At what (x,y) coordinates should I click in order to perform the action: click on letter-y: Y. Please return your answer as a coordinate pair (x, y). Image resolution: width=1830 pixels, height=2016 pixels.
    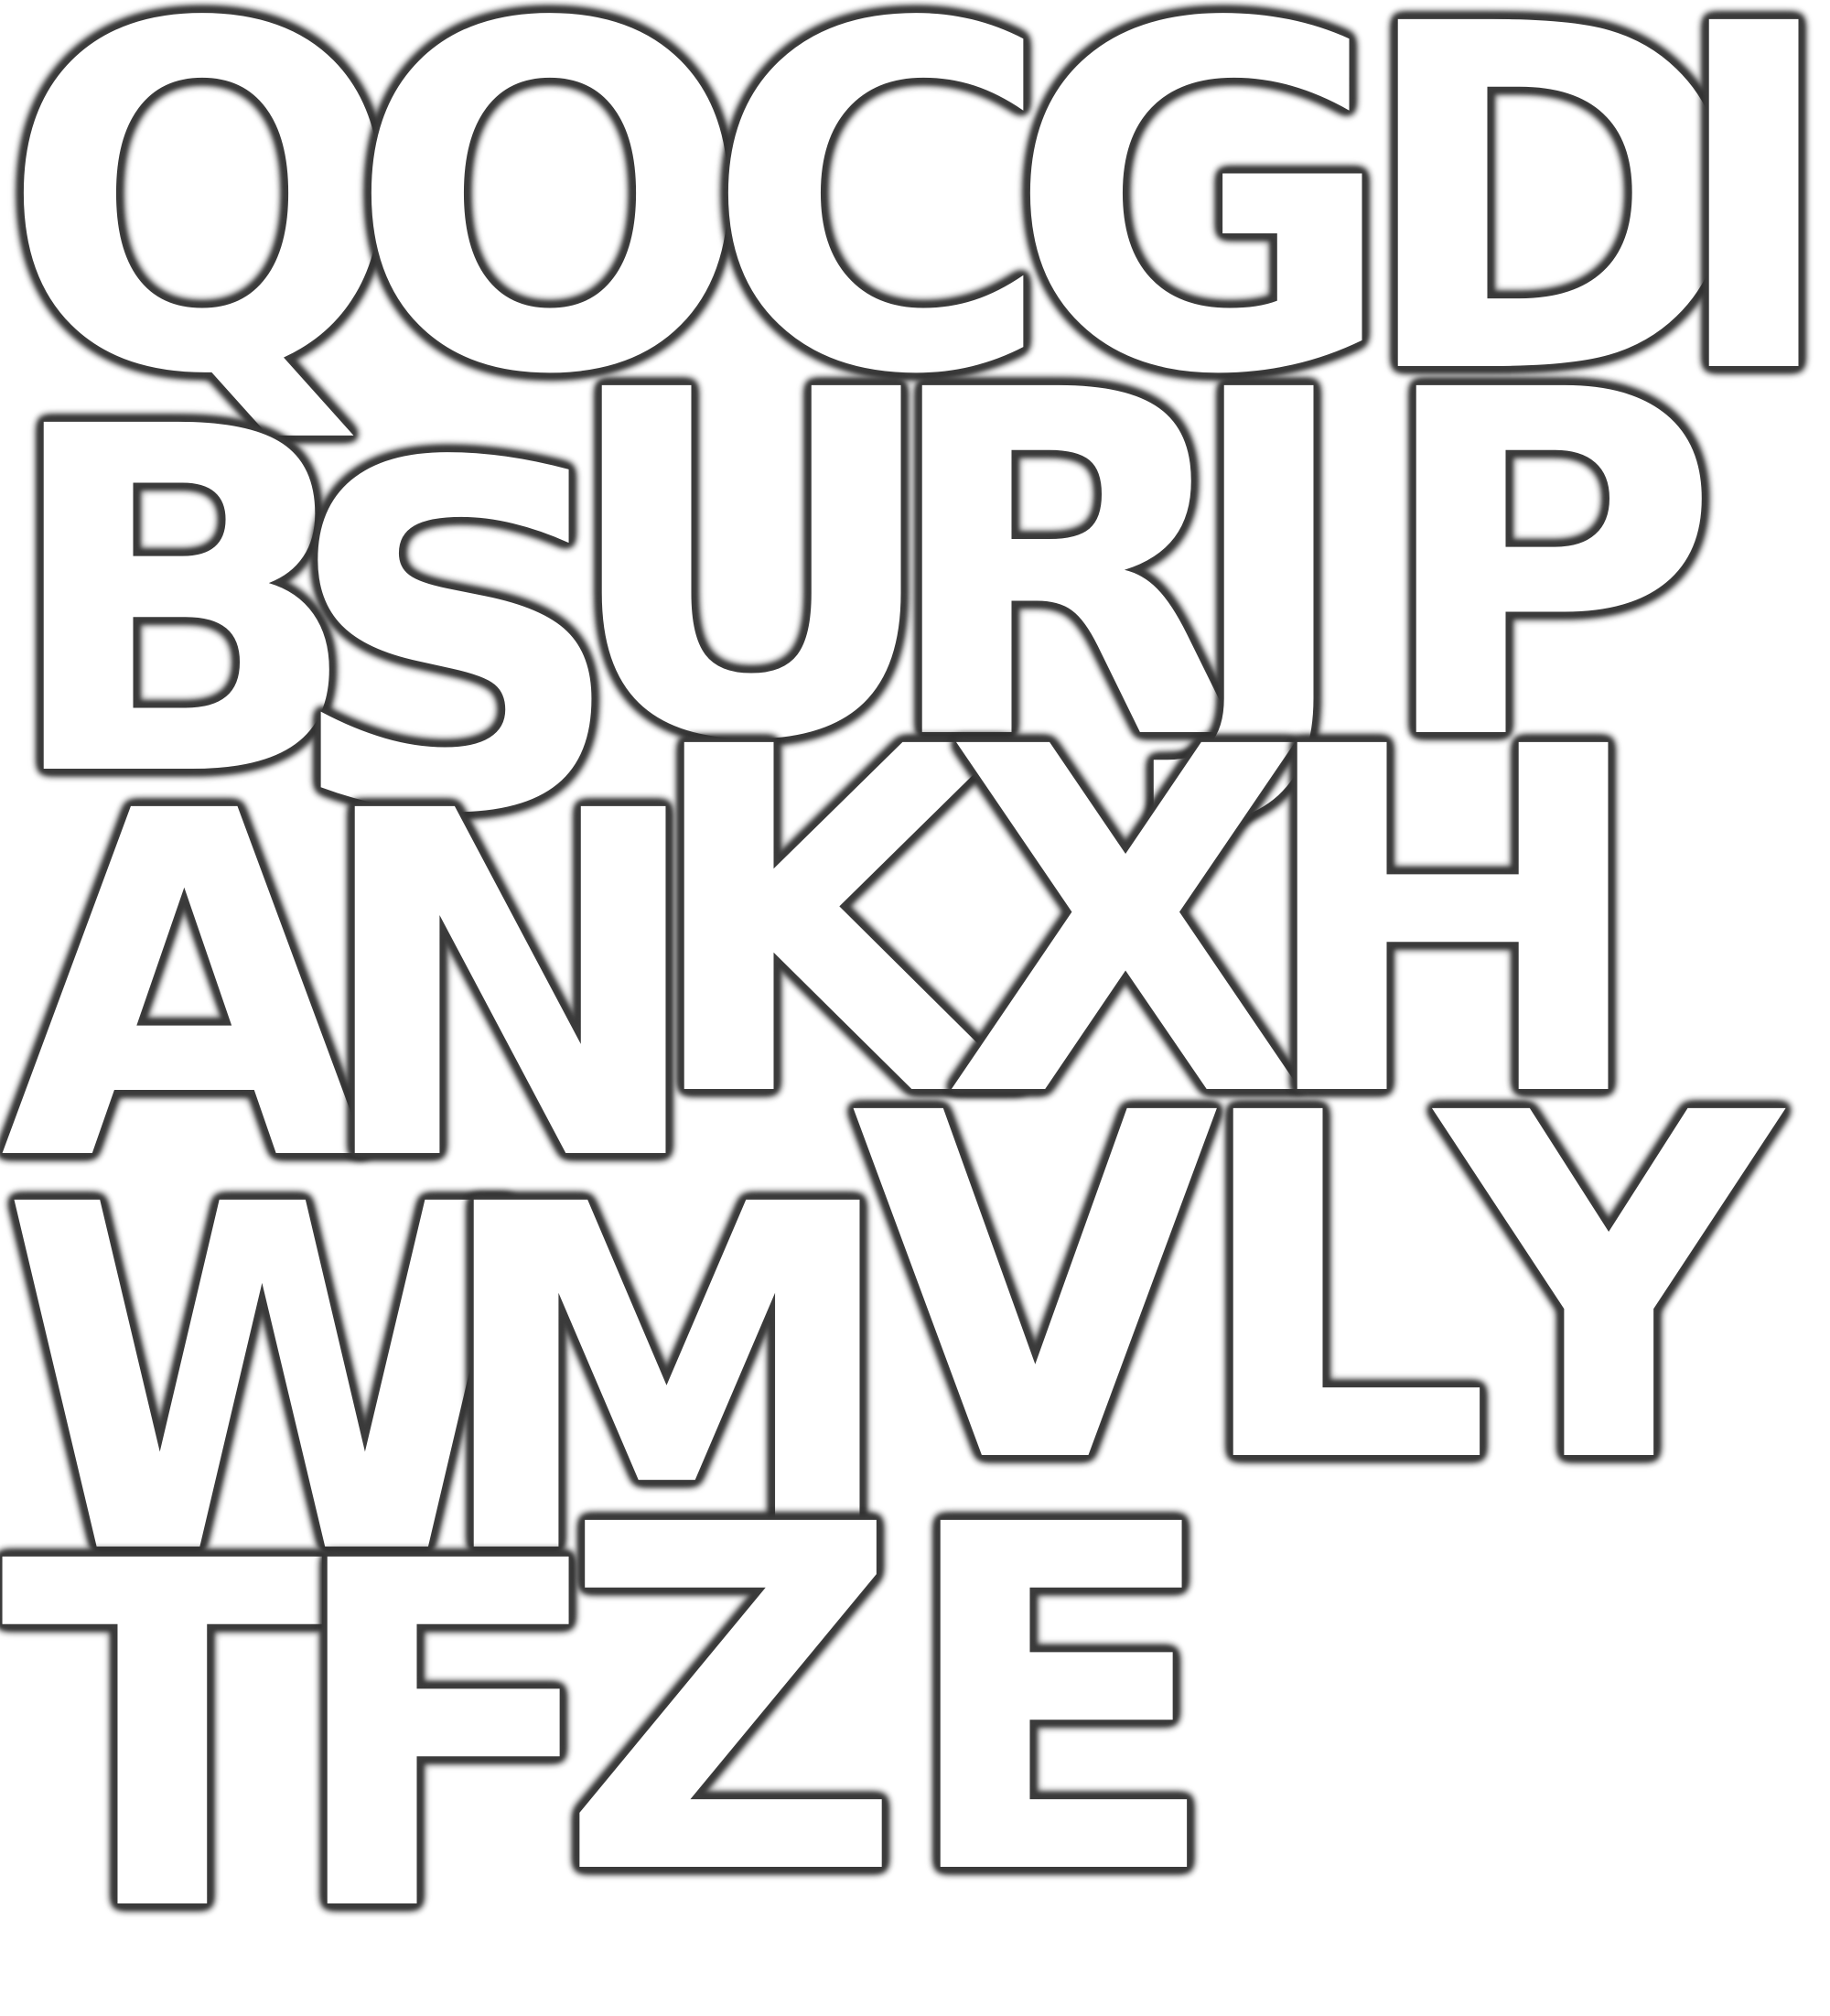
    Looking at the image, I should click on (1610, 1290).